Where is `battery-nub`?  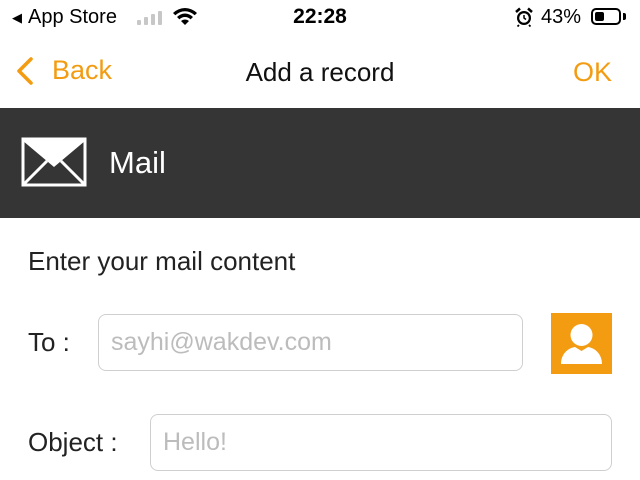 battery-nub is located at coordinates (624, 16).